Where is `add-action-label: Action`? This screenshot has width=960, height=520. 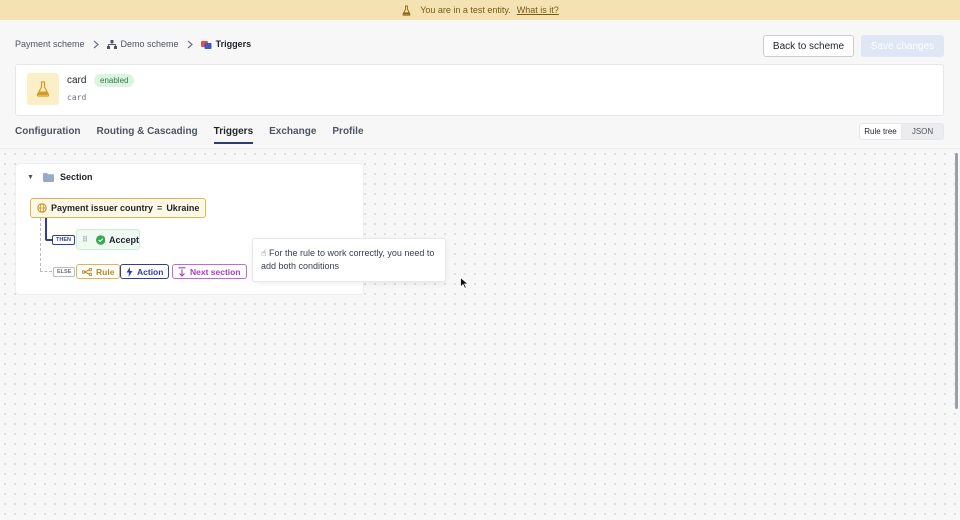
add-action-label: Action is located at coordinates (150, 271).